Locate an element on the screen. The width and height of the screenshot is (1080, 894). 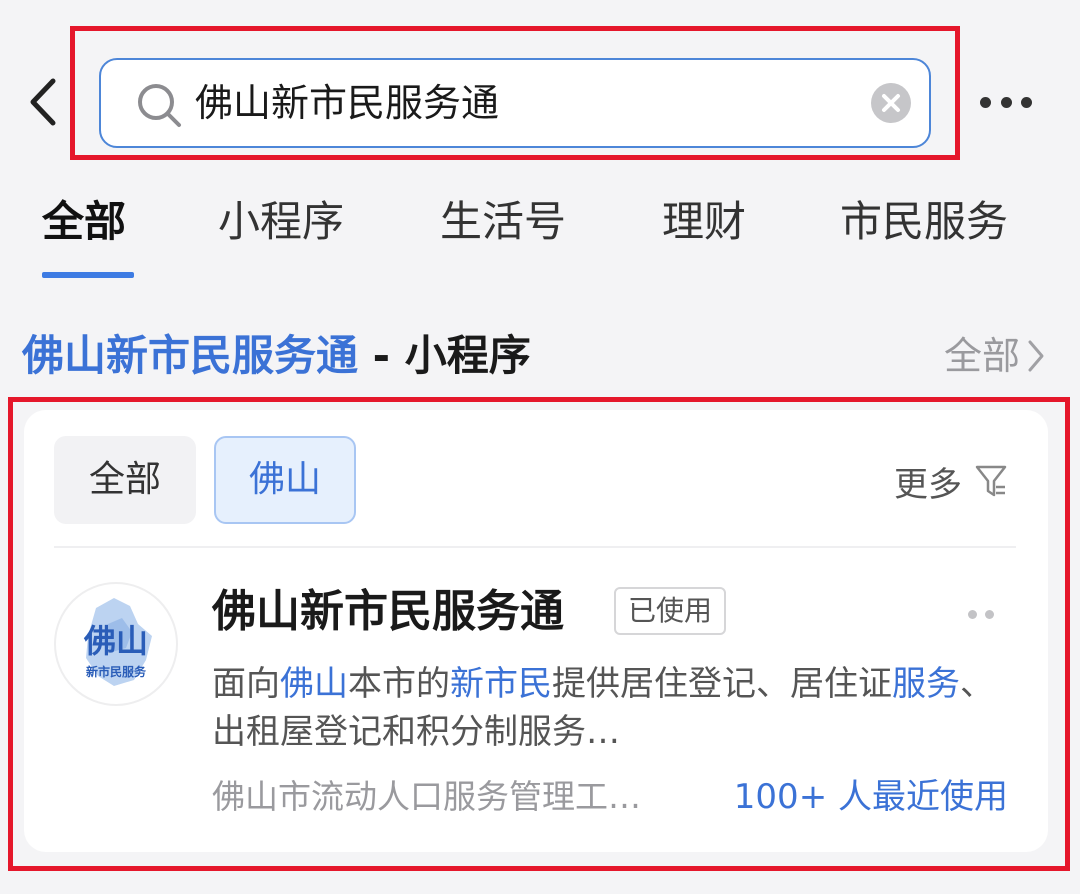
search-box is located at coordinates (515, 103).